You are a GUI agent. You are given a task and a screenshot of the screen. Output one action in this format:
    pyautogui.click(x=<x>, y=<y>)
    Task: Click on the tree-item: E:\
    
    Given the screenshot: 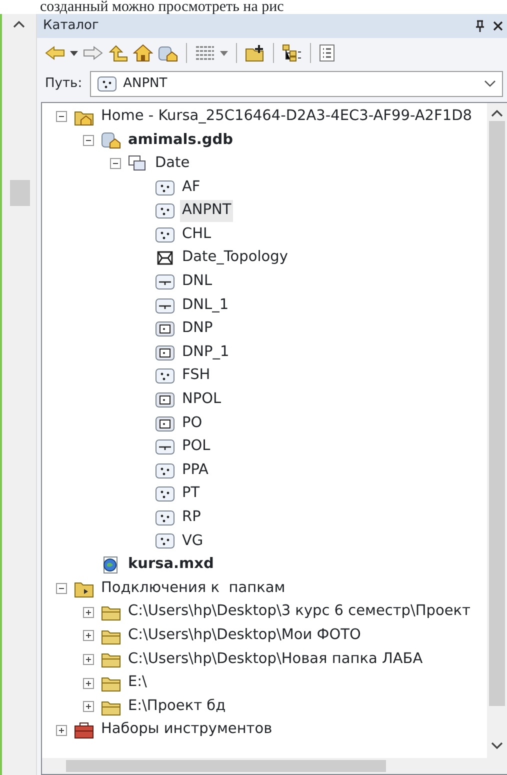 What is the action you would take?
    pyautogui.click(x=137, y=683)
    